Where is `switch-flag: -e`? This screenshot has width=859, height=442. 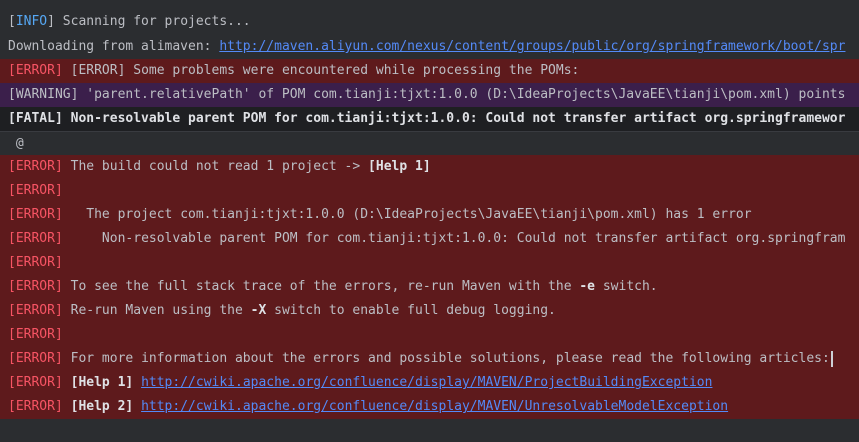
switch-flag: -e is located at coordinates (587, 286).